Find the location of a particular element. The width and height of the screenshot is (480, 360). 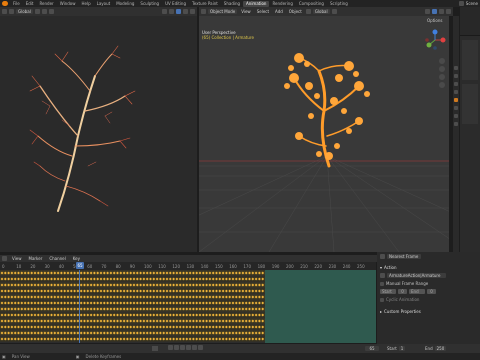

blender-logo-icon is located at coordinates (5, 3).